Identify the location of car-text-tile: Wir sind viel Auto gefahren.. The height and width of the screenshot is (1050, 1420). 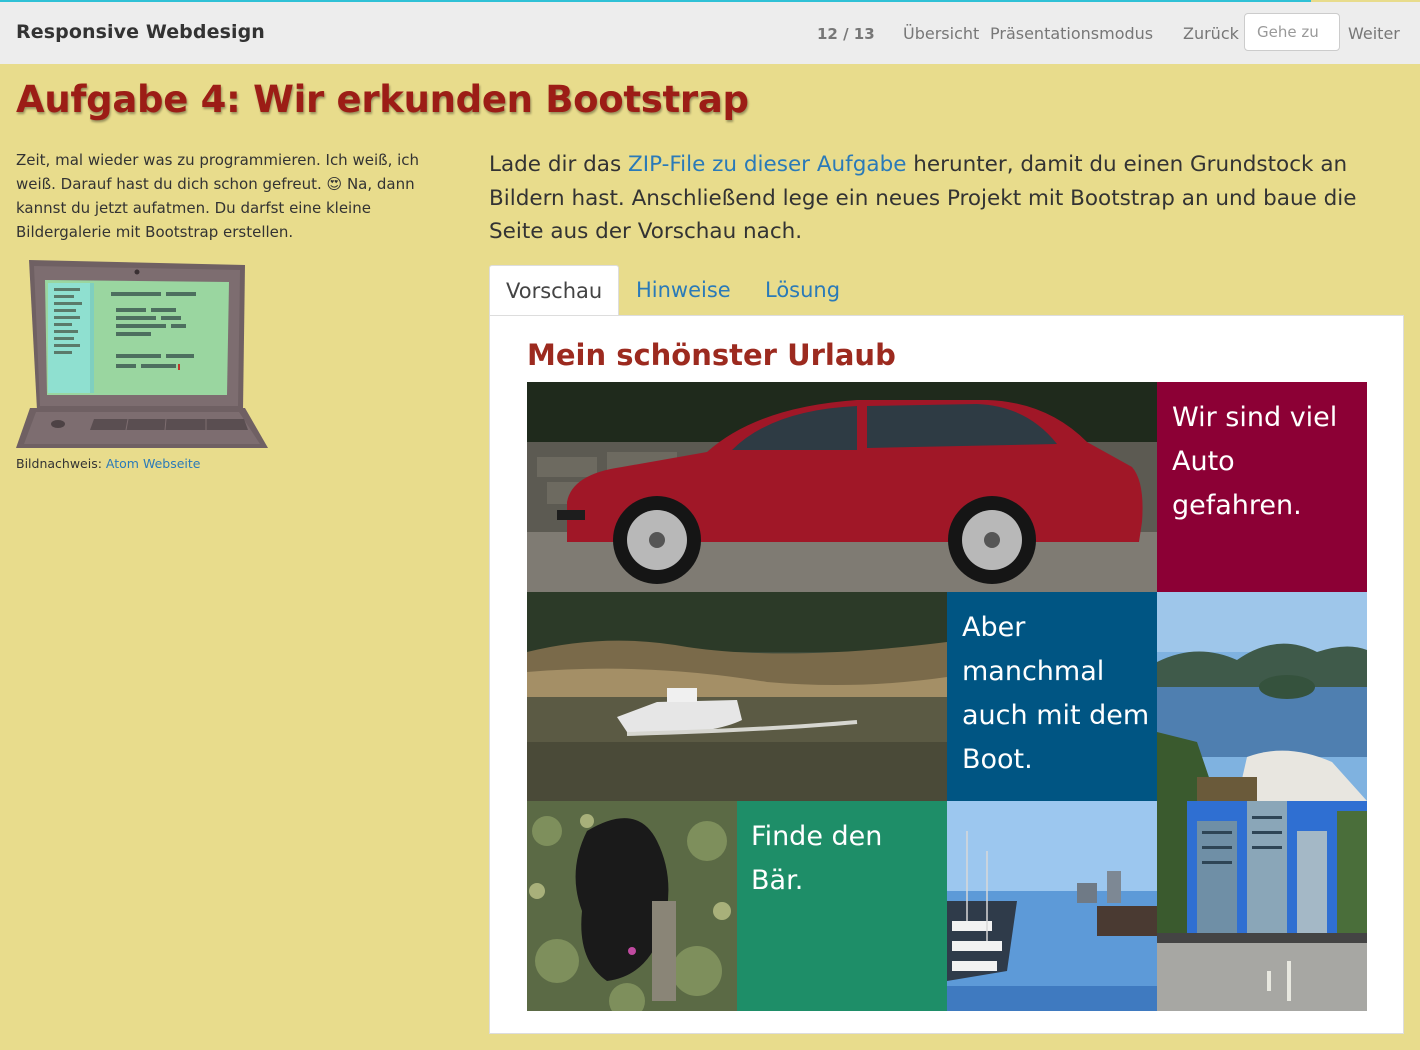
(1262, 487).